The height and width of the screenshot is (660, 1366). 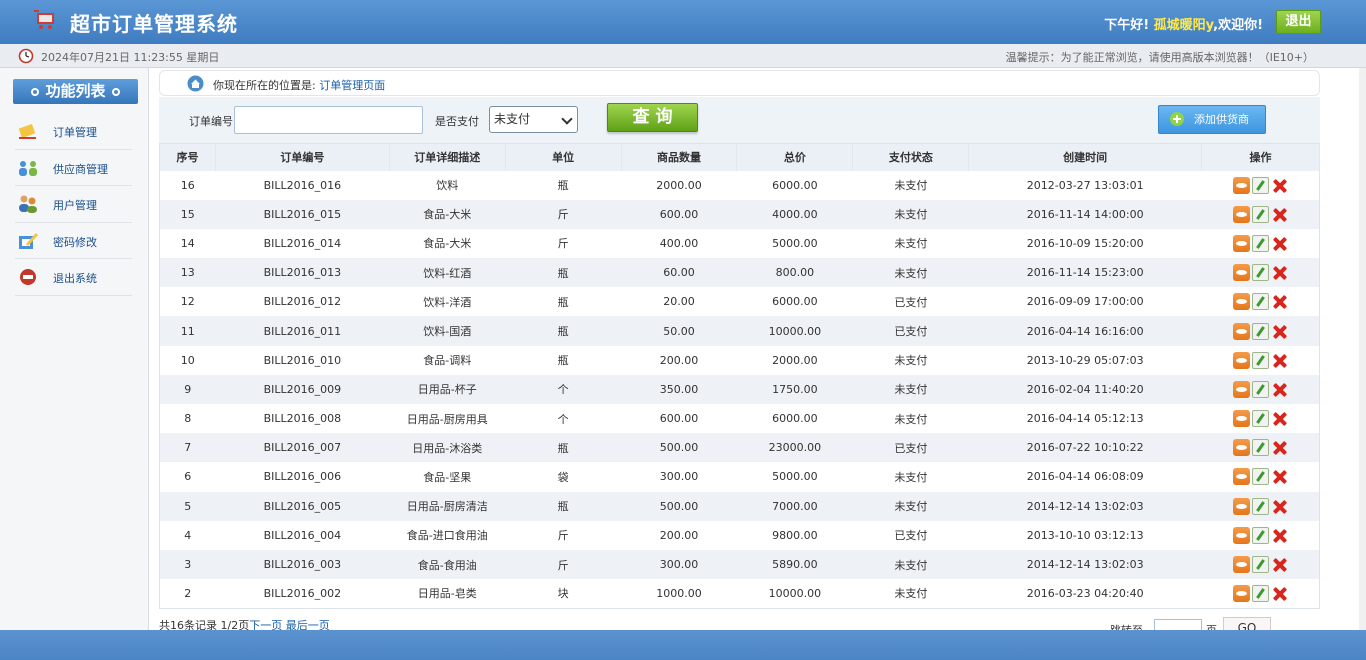 I want to click on table-cell: 袋, so click(x=563, y=477).